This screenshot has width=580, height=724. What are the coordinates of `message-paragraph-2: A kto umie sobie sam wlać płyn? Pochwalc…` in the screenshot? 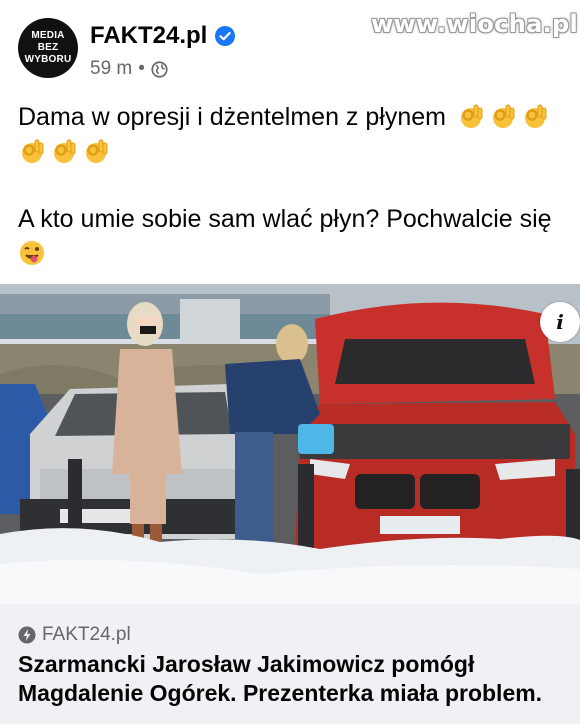 It's located at (295, 237).